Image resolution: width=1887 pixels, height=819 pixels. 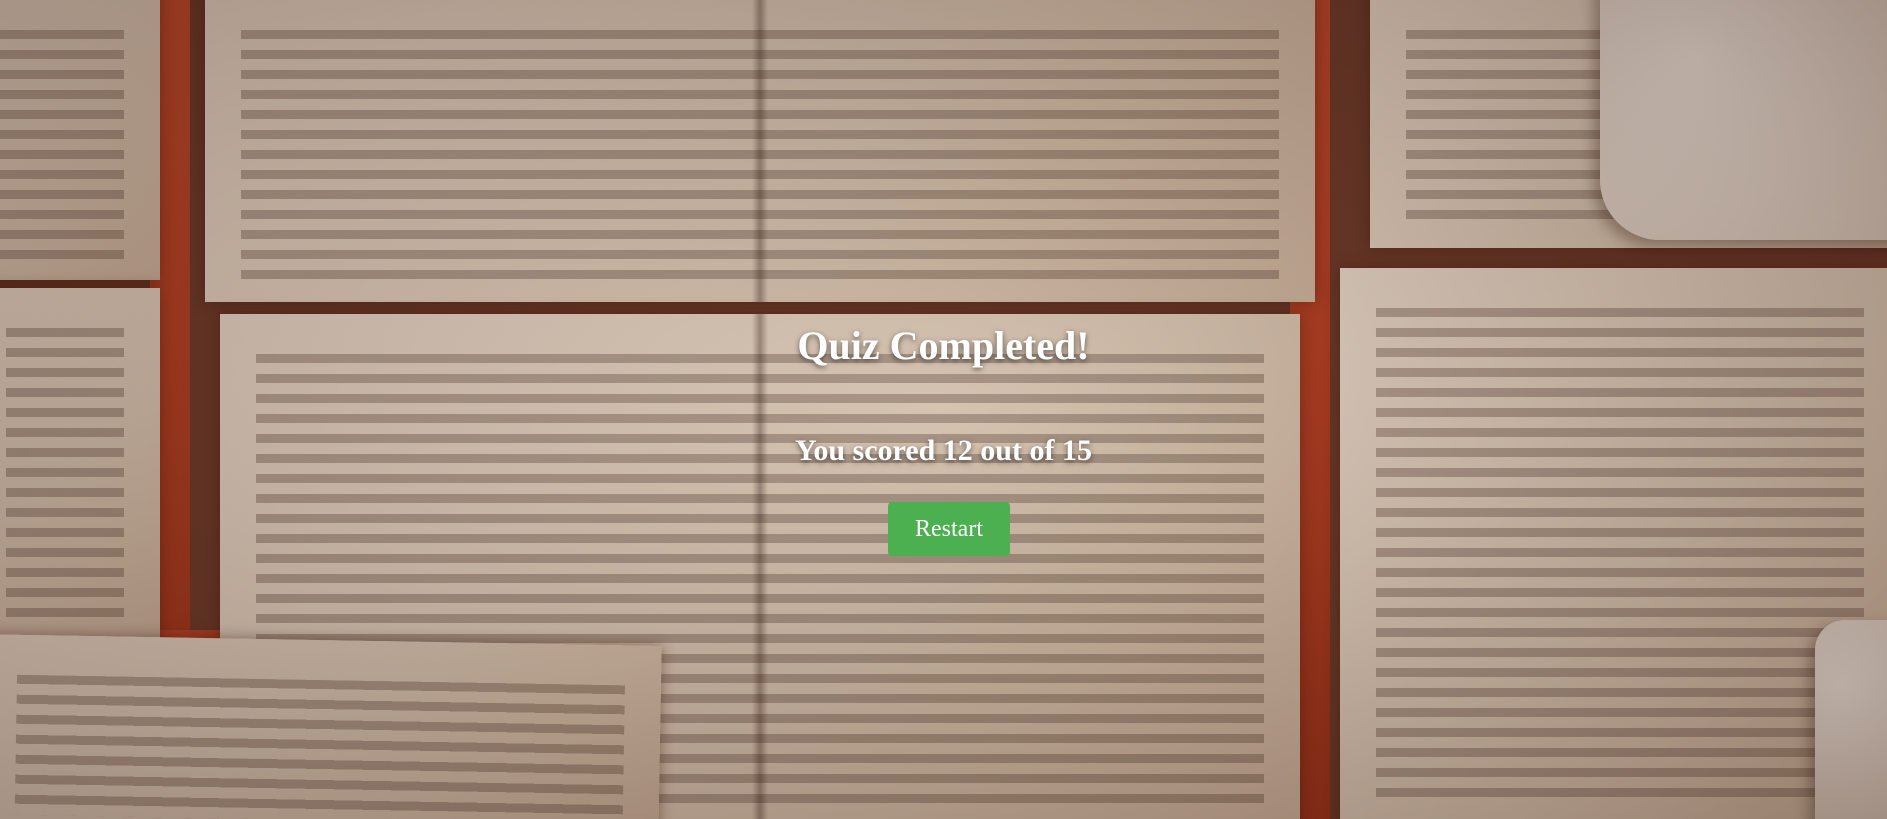 I want to click on score-text: You scored 12 out of 15, so click(x=943, y=450).